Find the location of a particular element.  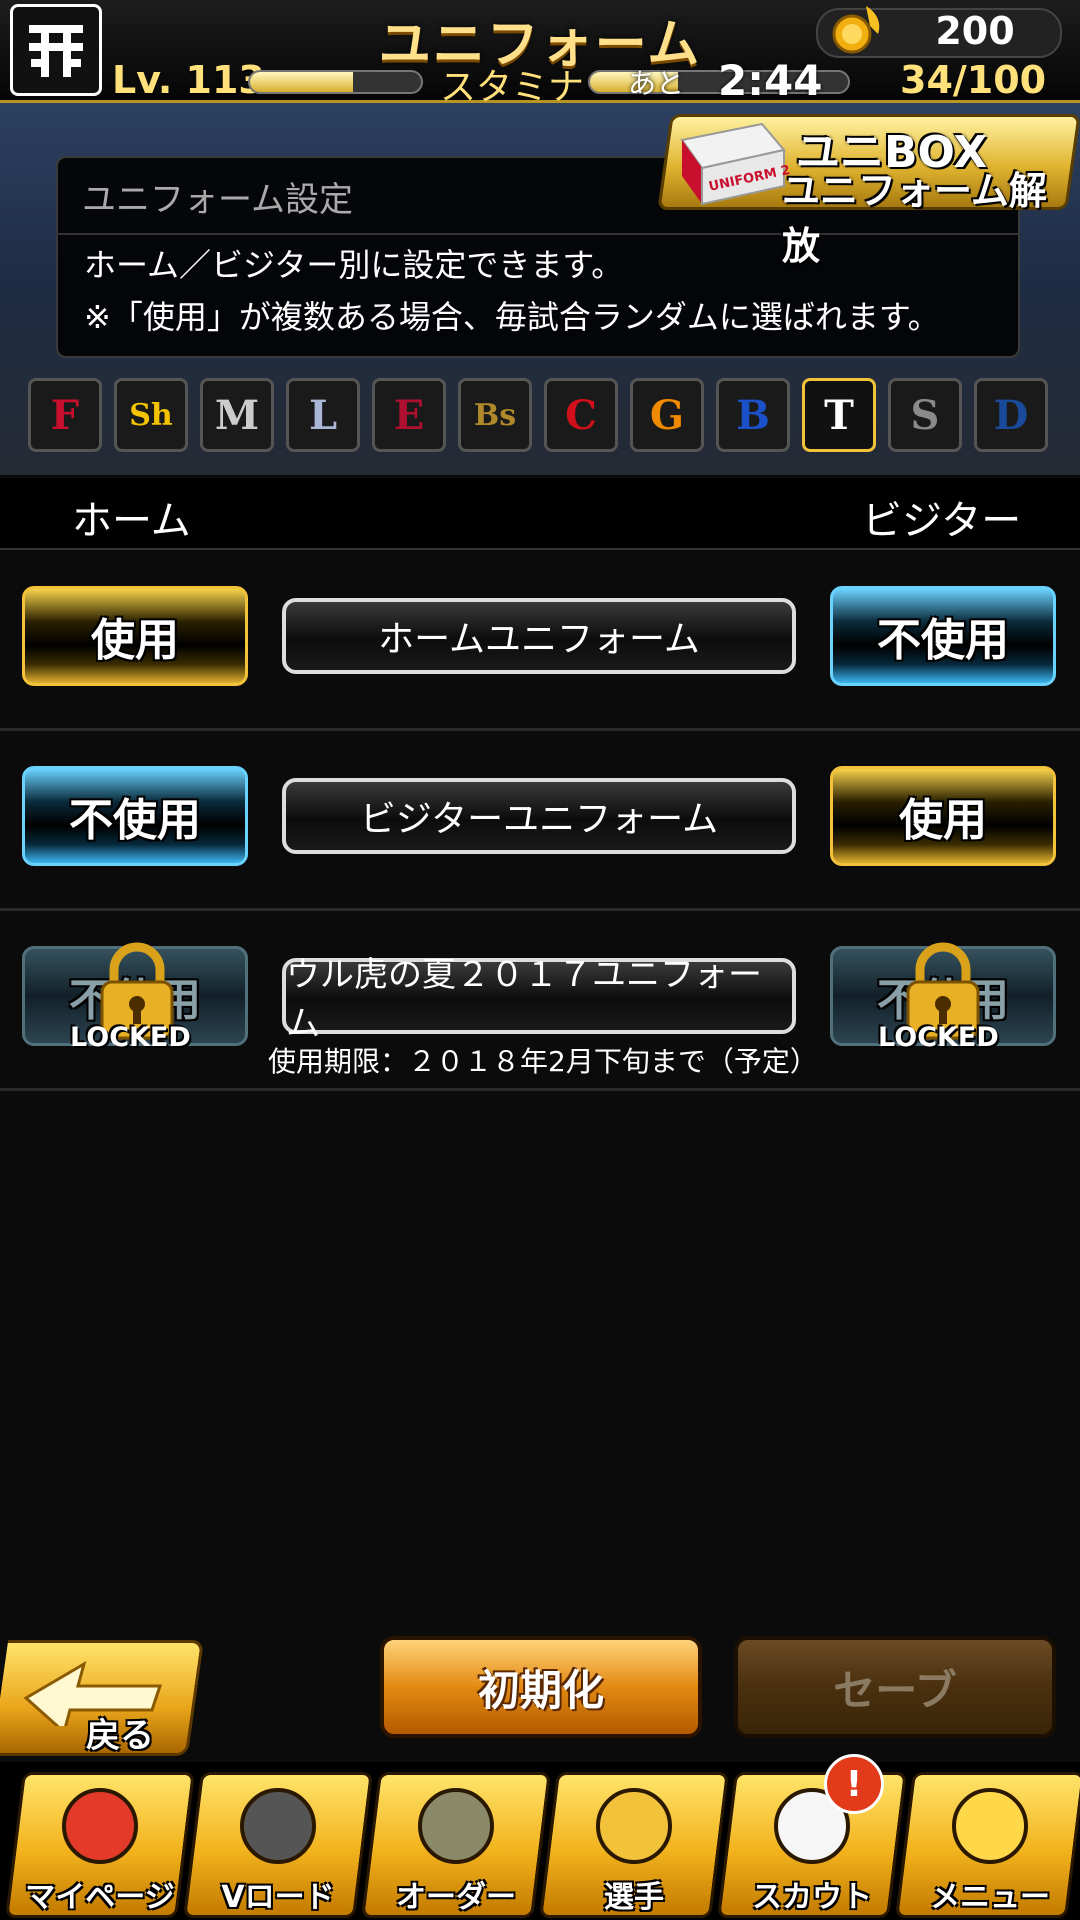

team-logo-icon is located at coordinates (56, 50).